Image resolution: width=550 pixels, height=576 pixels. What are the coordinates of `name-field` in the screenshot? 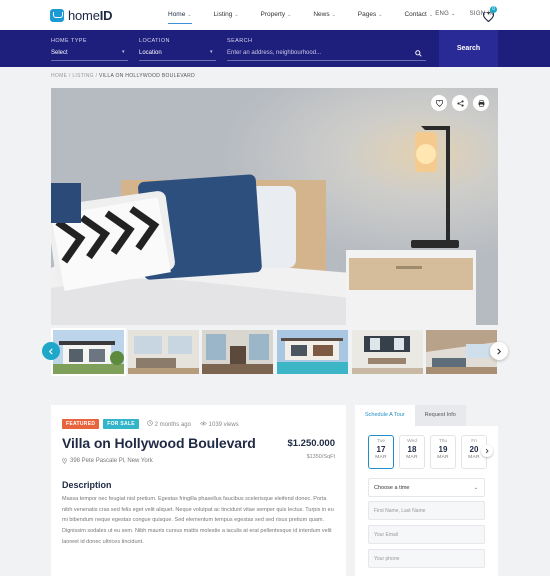 It's located at (426, 510).